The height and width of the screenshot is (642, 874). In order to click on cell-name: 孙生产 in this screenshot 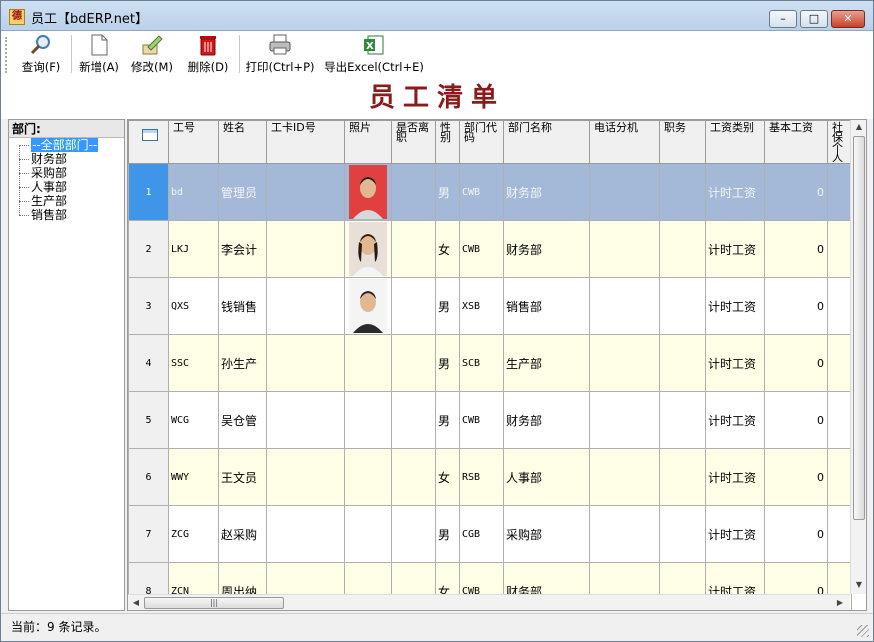, I will do `click(242, 363)`.